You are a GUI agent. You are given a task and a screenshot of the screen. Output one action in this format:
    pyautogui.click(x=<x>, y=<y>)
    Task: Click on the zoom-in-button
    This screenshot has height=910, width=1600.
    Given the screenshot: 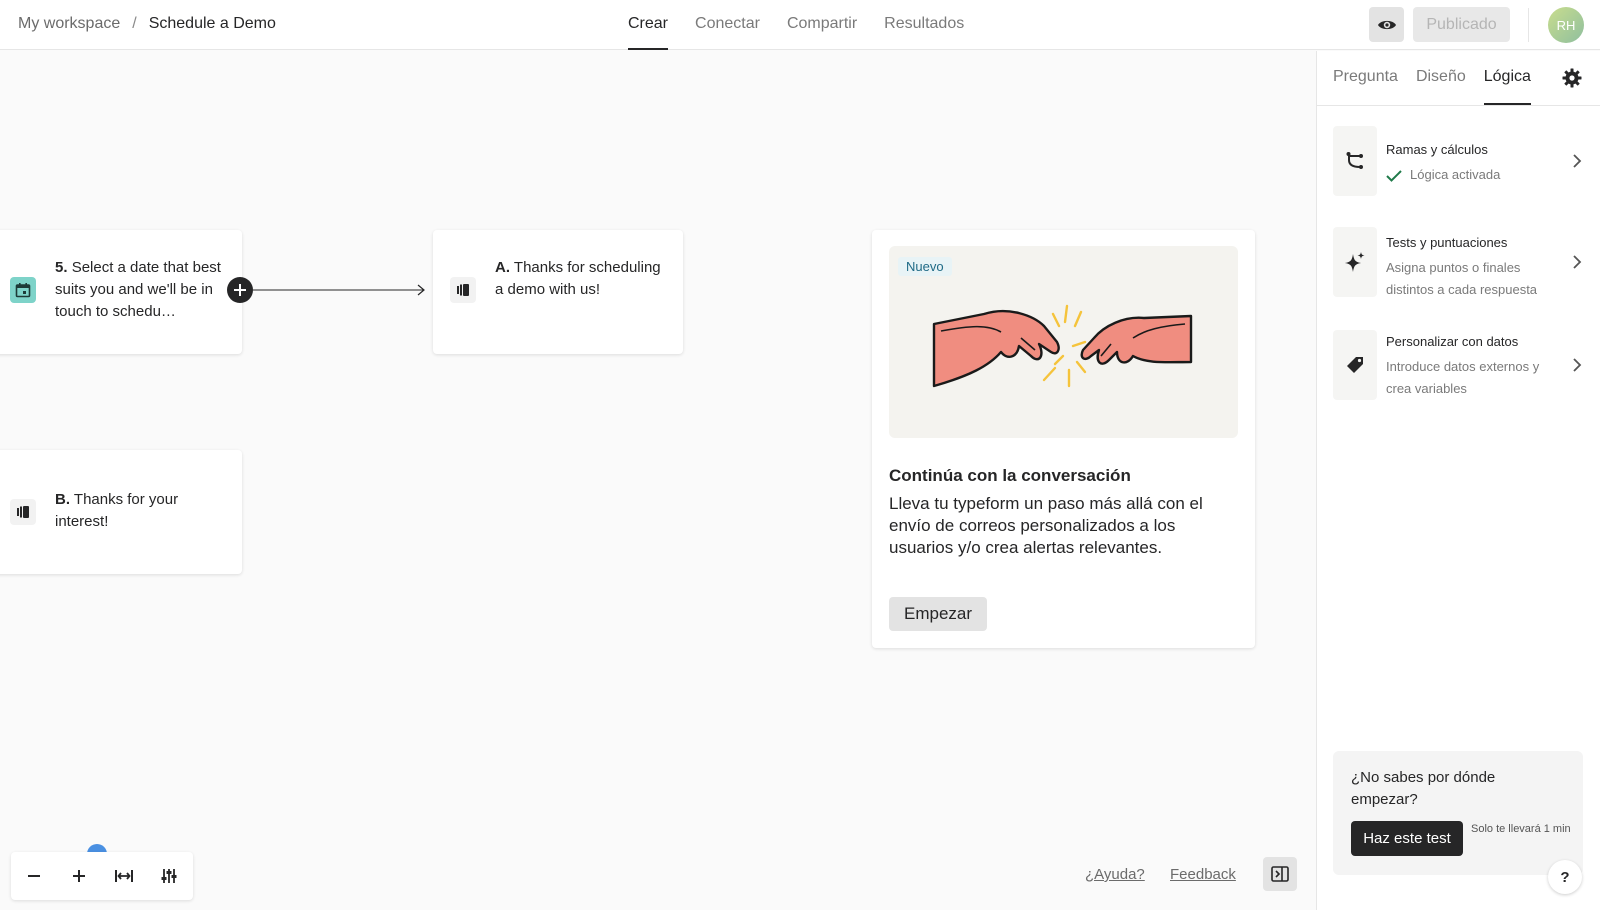 What is the action you would take?
    pyautogui.click(x=78, y=876)
    